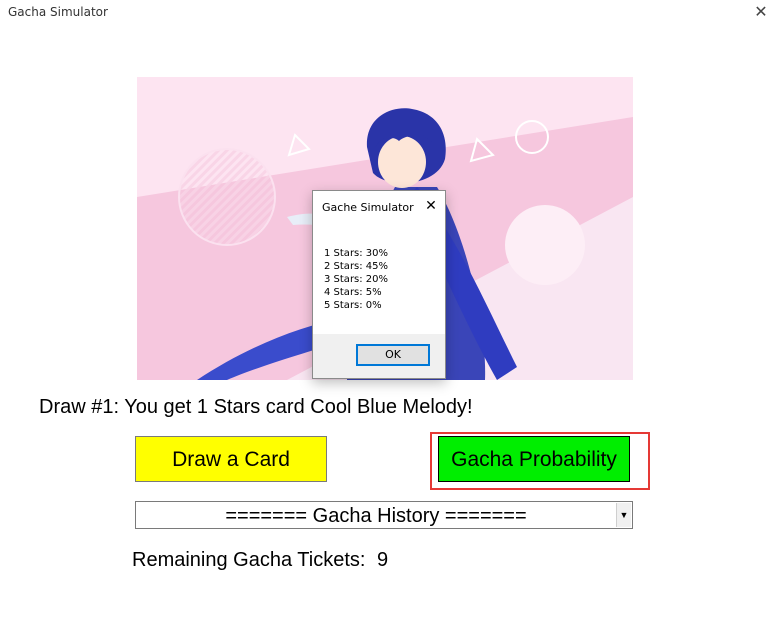 Image resolution: width=782 pixels, height=625 pixels. Describe the element at coordinates (356, 266) in the screenshot. I see `probability-line: 2 Stars: 45%` at that location.